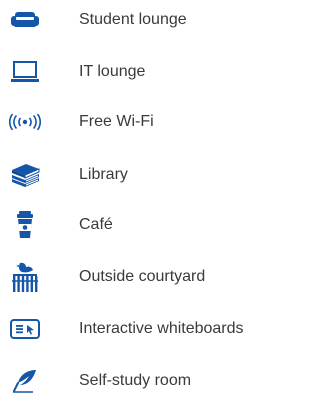 The image size is (320, 406). Describe the element at coordinates (25, 381) in the screenshot. I see `quill-pen-icon` at that location.